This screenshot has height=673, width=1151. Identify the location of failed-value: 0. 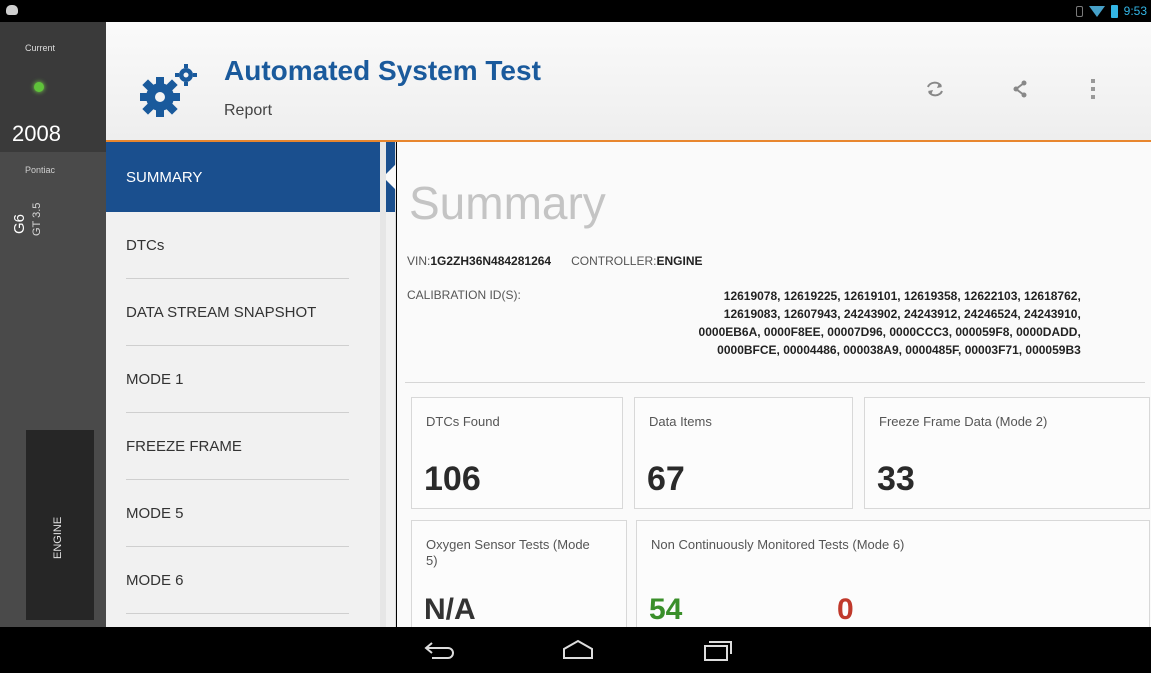
(845, 609).